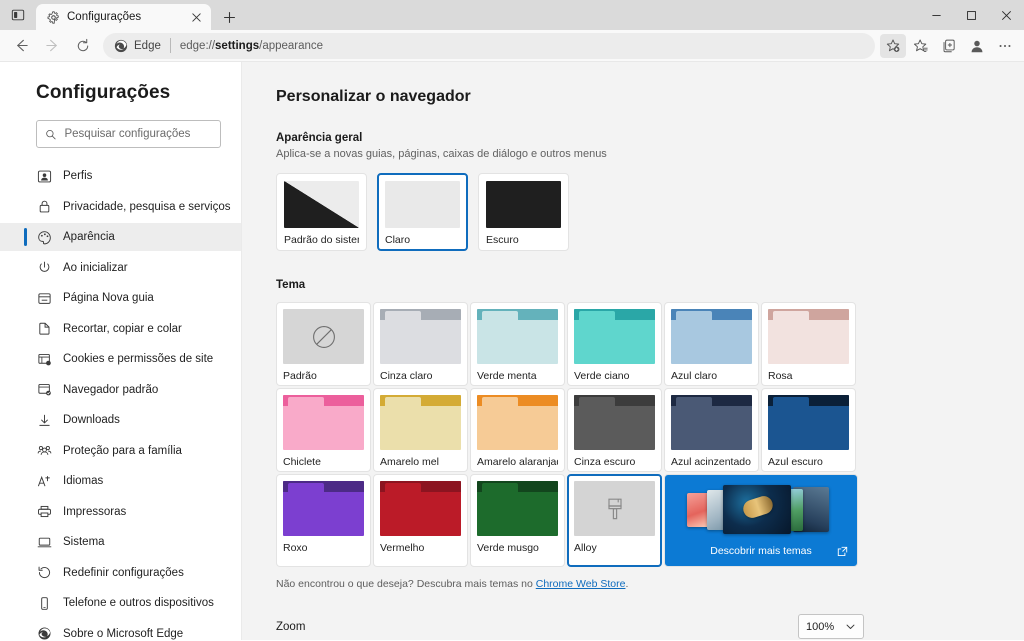  What do you see at coordinates (581, 584) in the screenshot?
I see `chrome-web-store-link: Chrome Web Store` at bounding box center [581, 584].